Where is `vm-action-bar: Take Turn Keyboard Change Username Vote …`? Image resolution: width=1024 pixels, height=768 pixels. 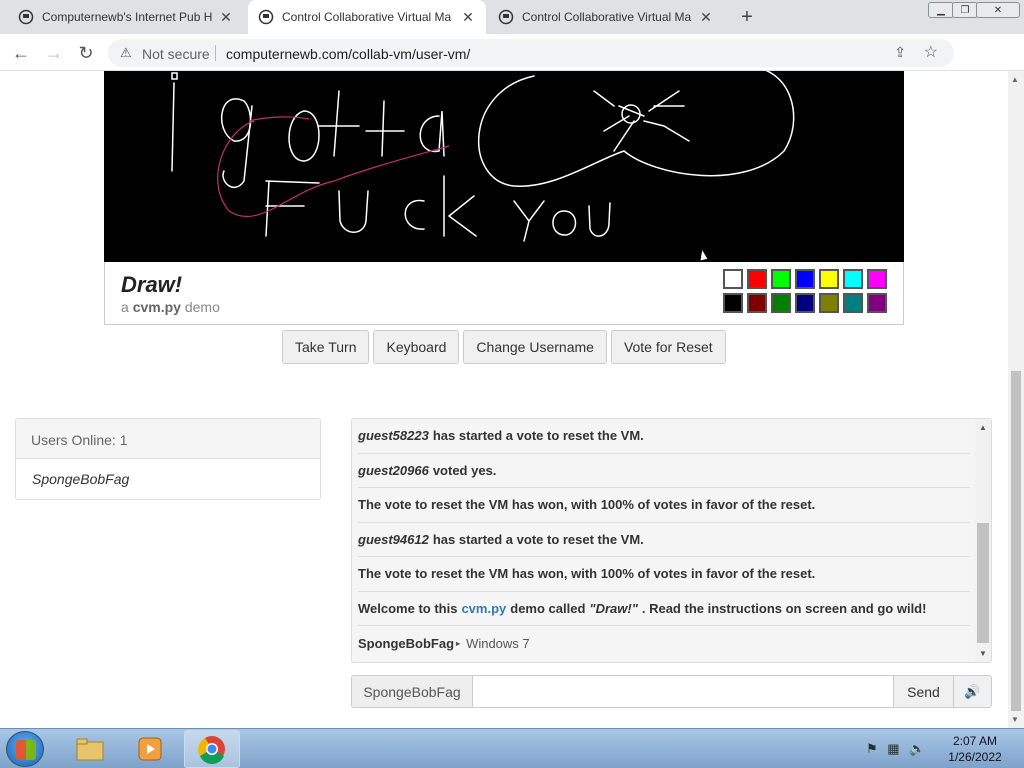
vm-action-bar: Take Turn Keyboard Change Username Vote … is located at coordinates (504, 347).